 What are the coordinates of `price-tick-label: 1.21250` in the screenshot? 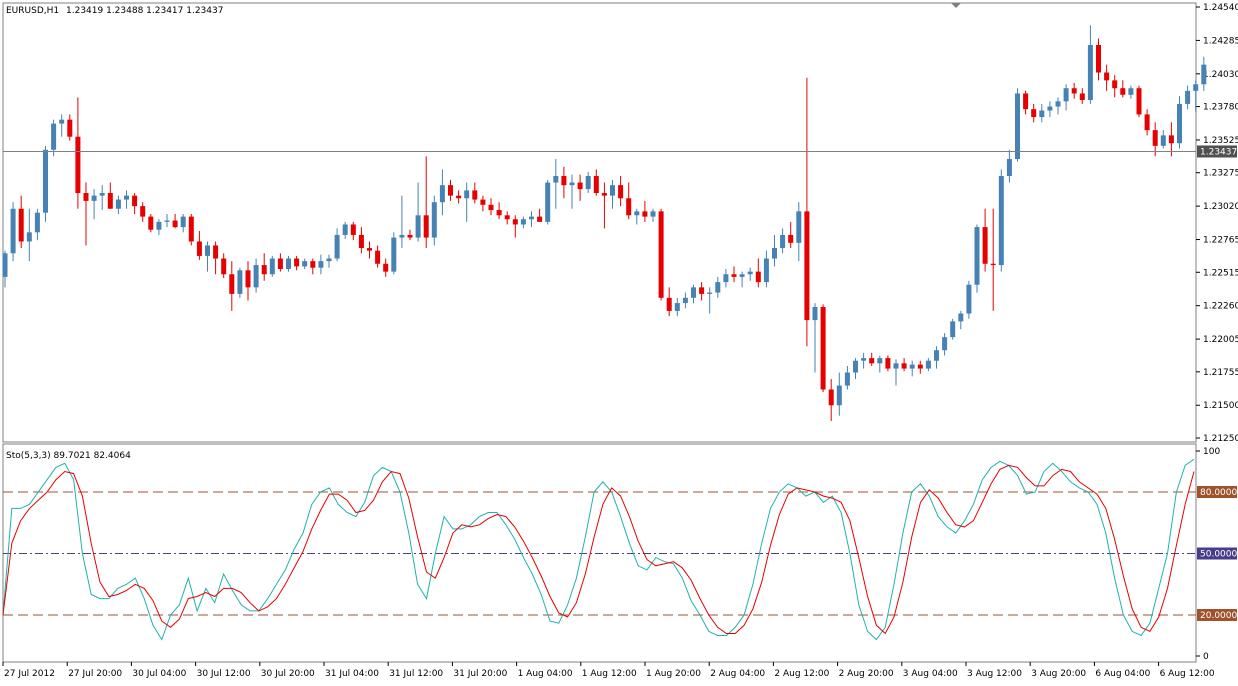 It's located at (1220, 439).